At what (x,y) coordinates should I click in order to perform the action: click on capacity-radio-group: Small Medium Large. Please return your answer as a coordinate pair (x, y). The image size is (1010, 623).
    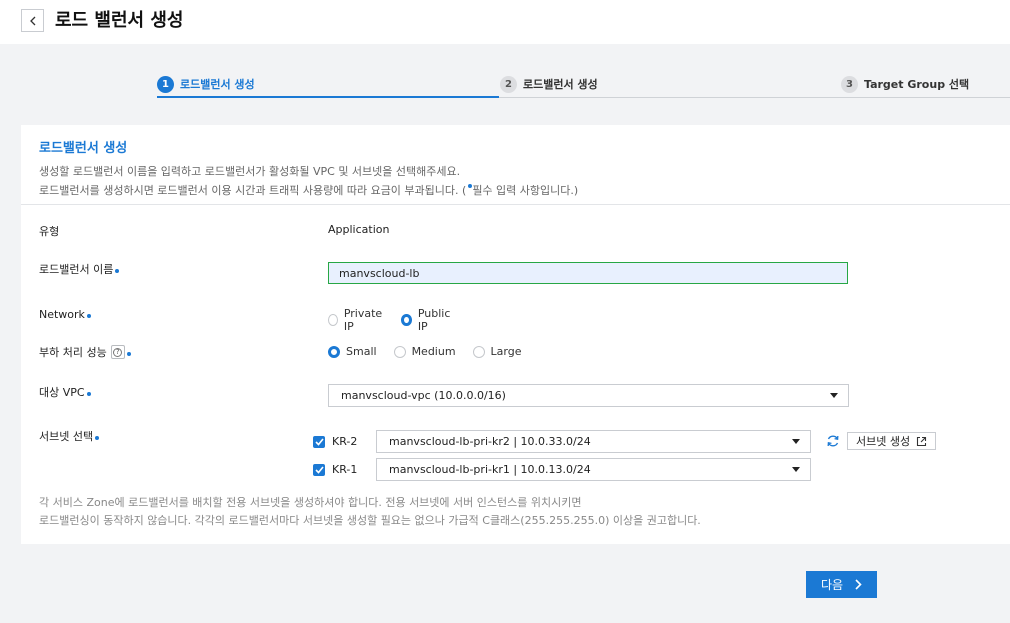
    Looking at the image, I should click on (433, 351).